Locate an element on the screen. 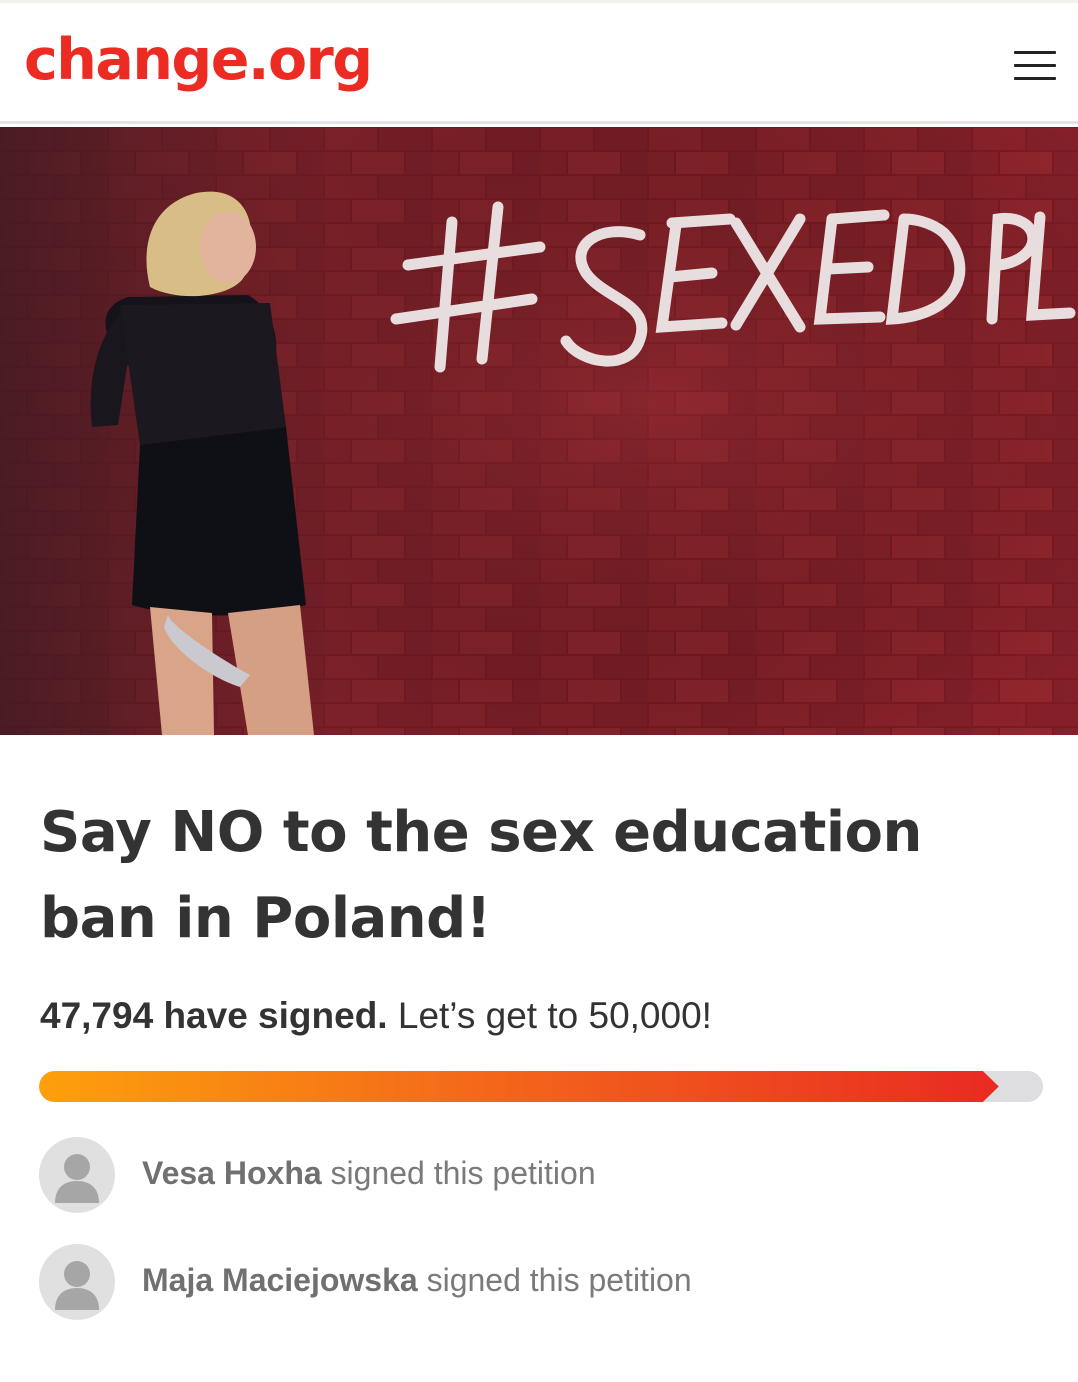  signature-progress-bar is located at coordinates (541, 1086).